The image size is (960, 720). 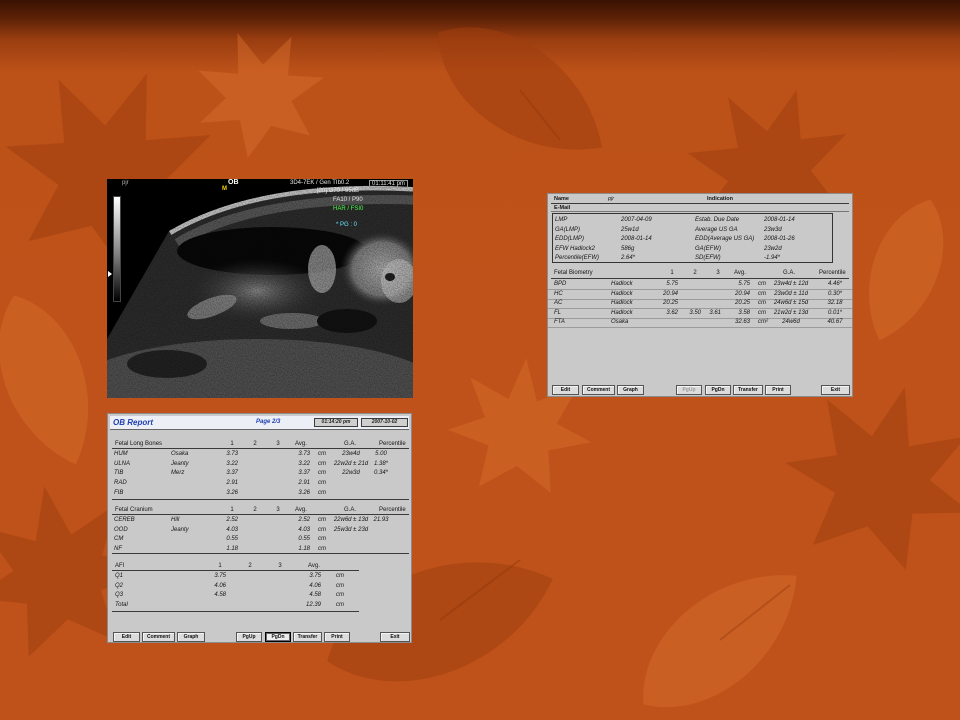 I want to click on avg-cell: 4.58, so click(x=315, y=595).